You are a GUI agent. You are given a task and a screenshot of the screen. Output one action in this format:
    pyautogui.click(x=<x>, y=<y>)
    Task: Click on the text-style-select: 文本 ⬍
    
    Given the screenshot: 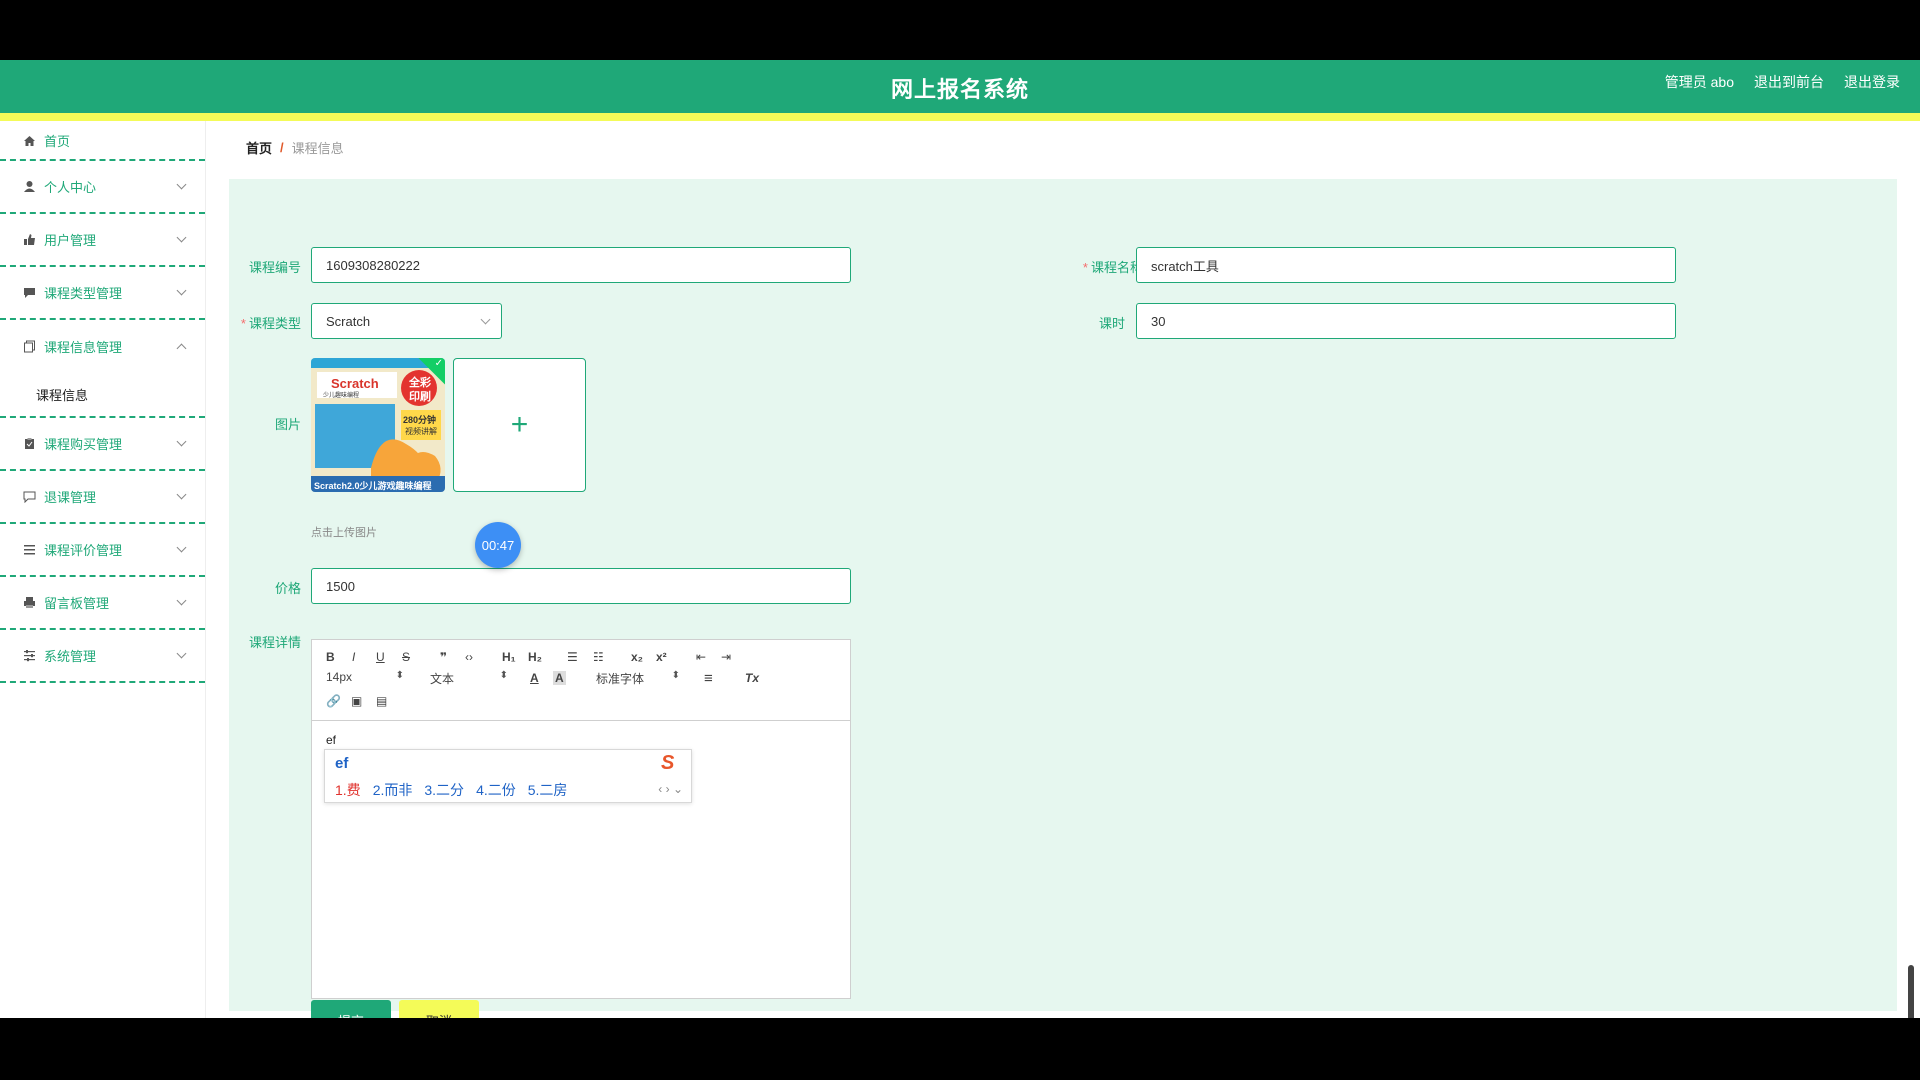 What is the action you would take?
    pyautogui.click(x=469, y=678)
    